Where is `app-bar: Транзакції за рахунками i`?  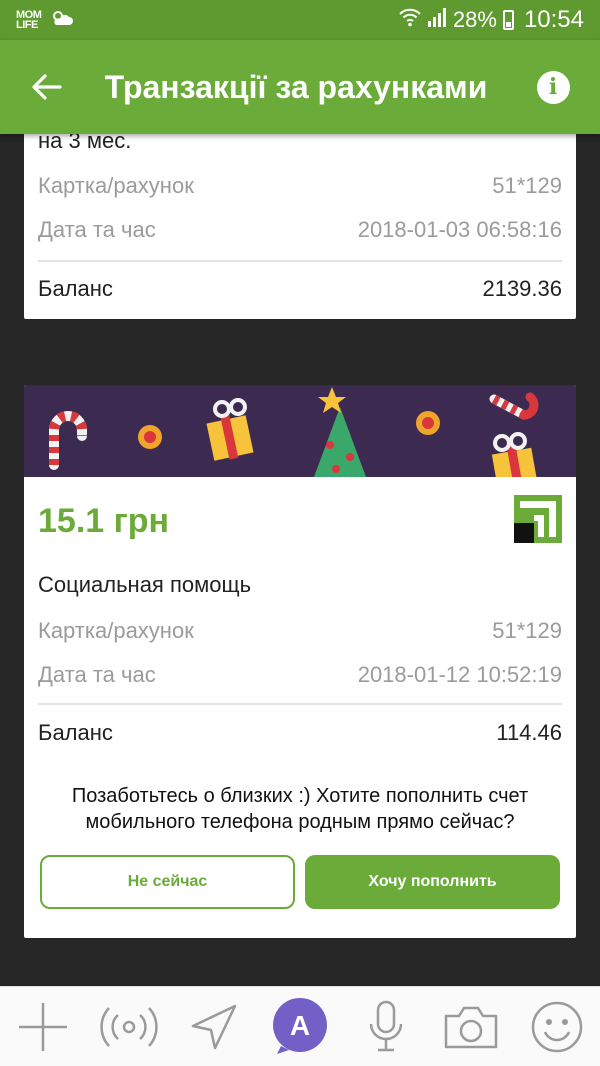
app-bar: Транзакції за рахунками i is located at coordinates (300, 87).